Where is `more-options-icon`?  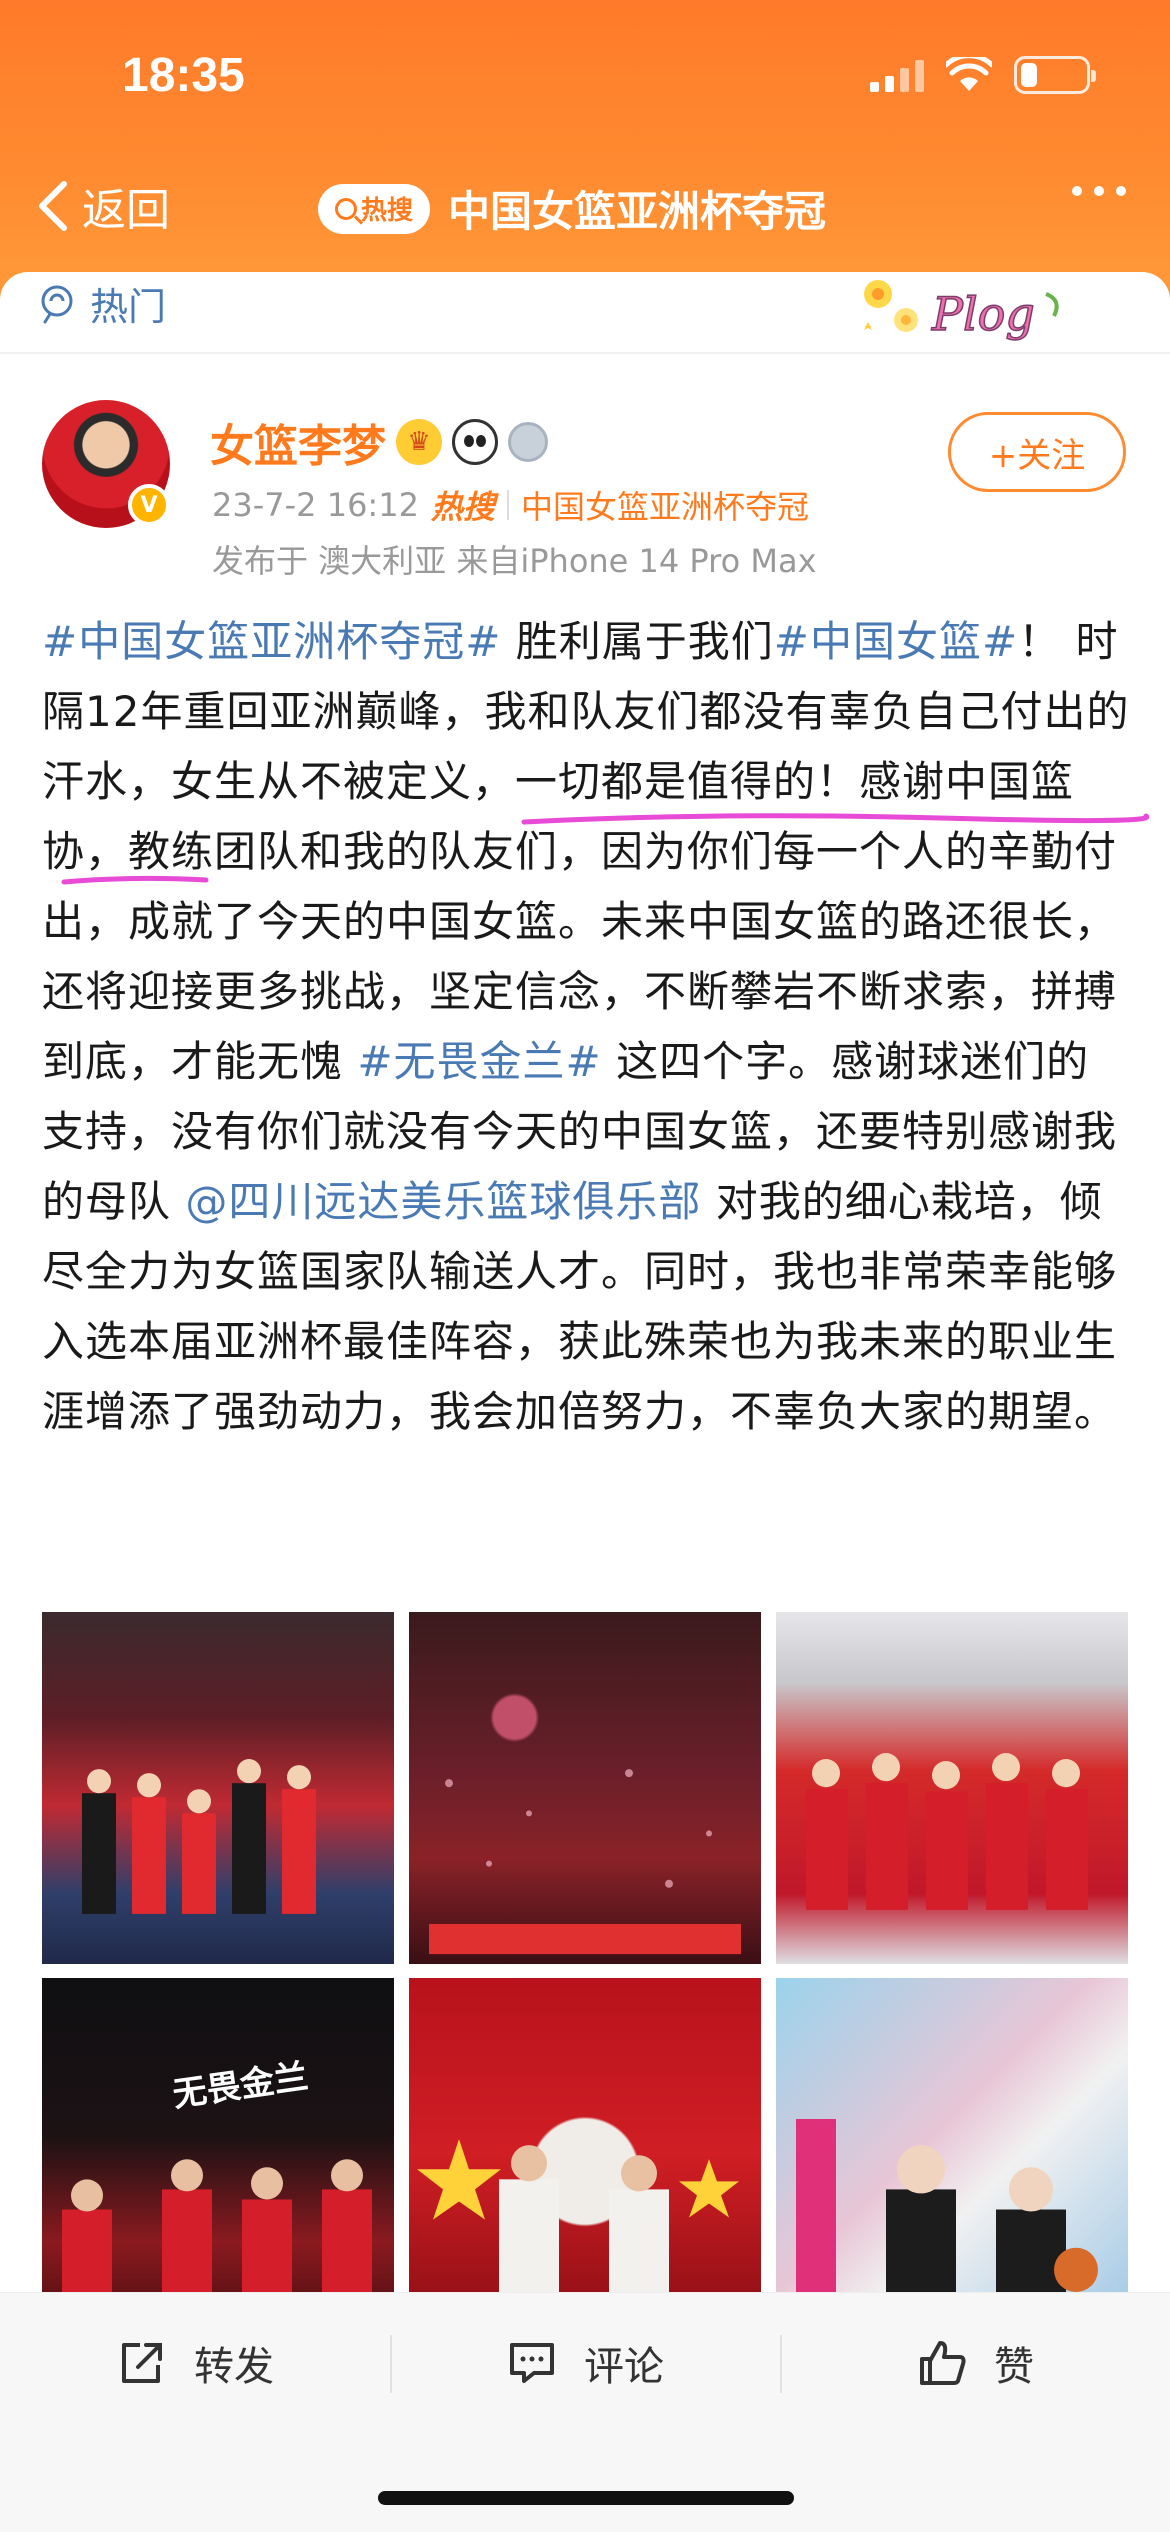
more-options-icon is located at coordinates (1099, 191).